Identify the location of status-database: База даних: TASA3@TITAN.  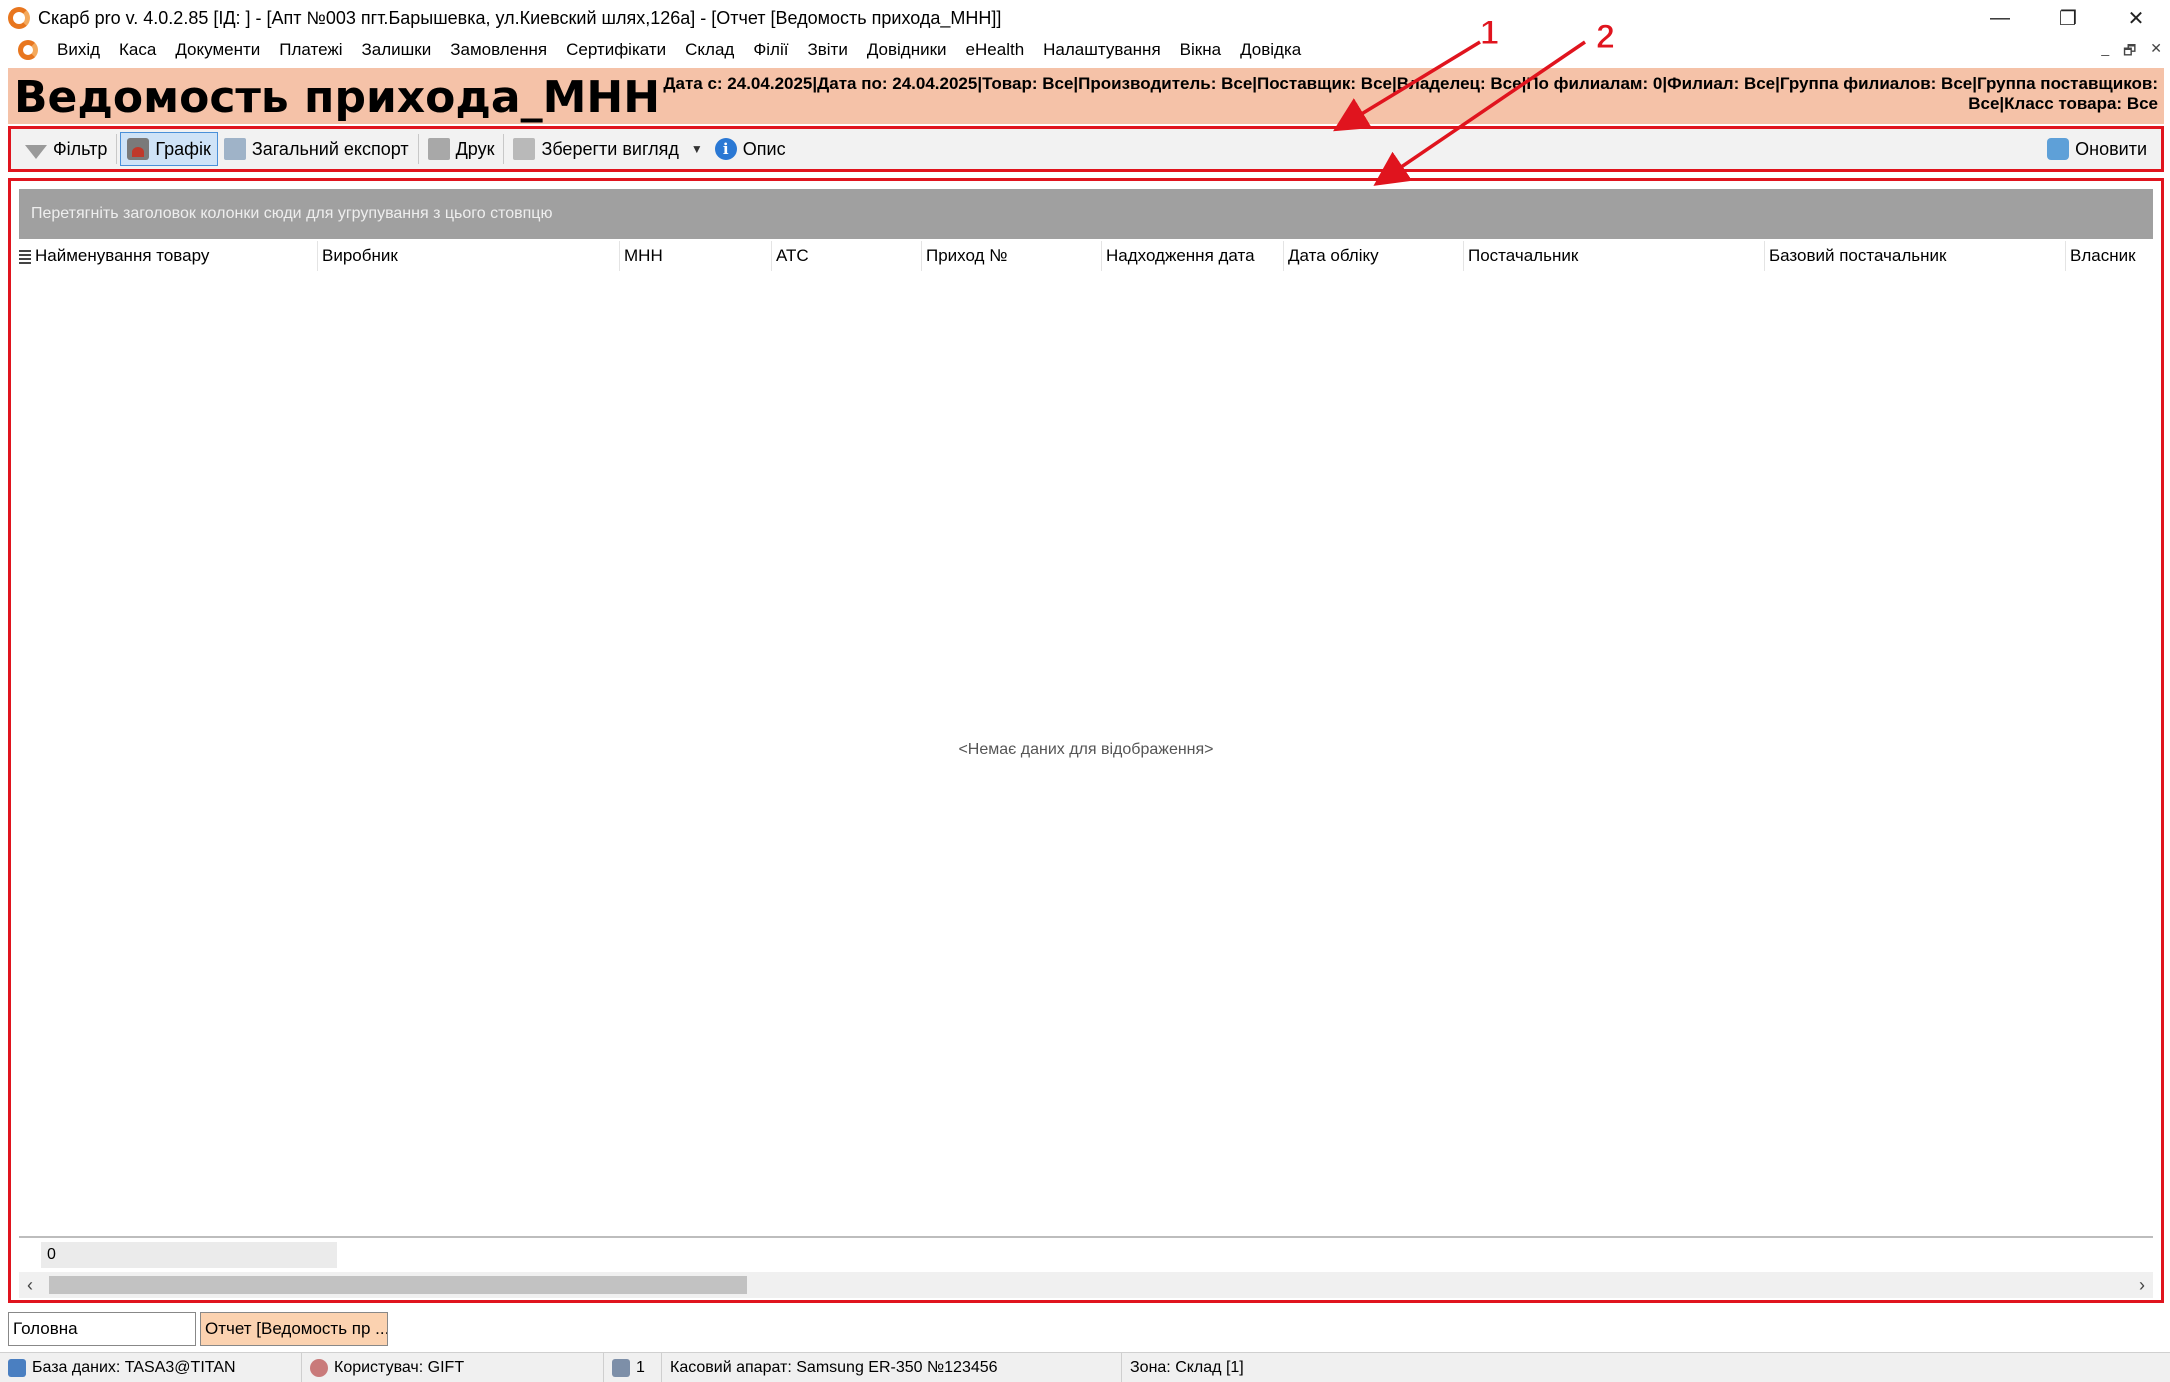
(151, 1367).